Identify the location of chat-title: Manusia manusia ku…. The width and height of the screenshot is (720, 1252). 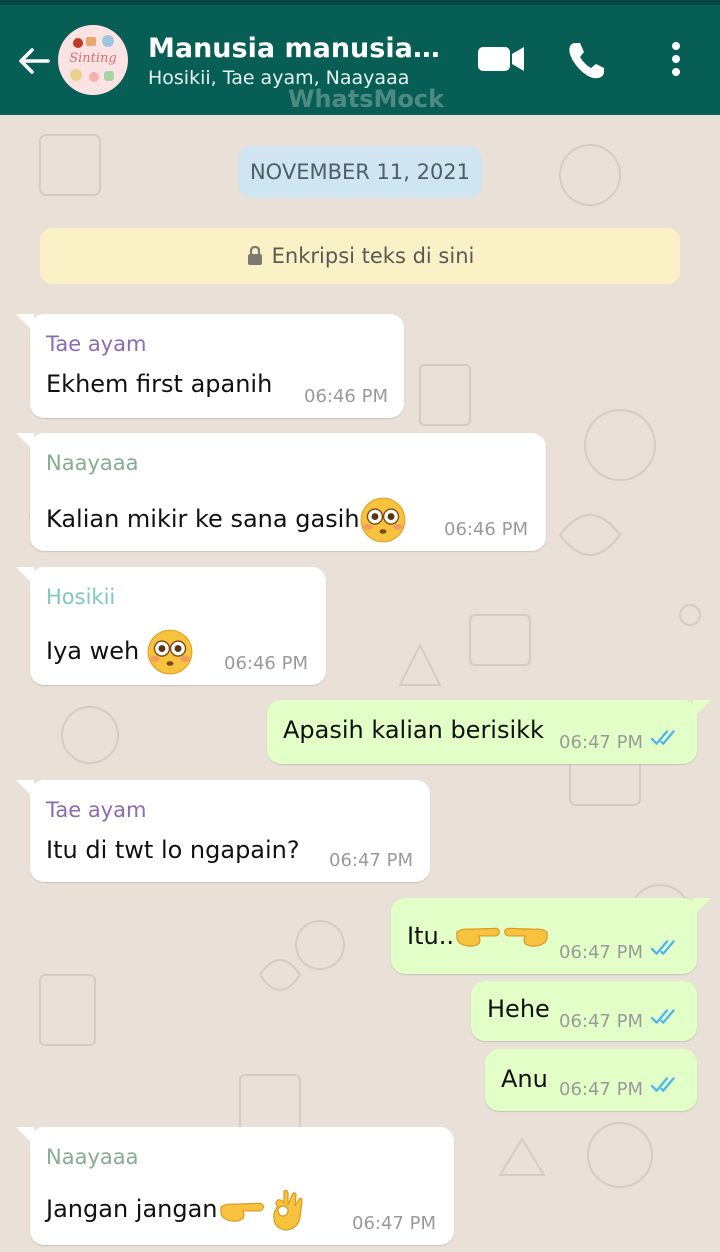
(298, 48).